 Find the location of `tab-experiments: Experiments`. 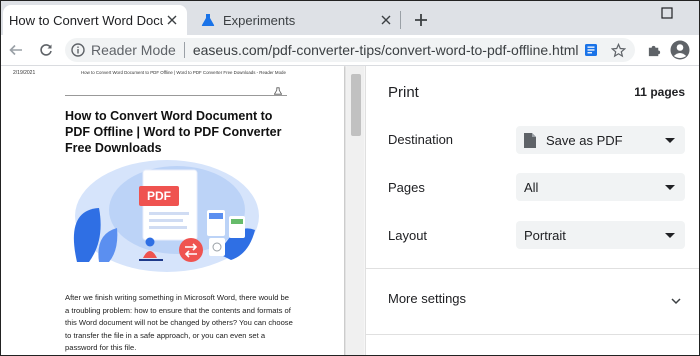

tab-experiments: Experiments is located at coordinates (296, 20).